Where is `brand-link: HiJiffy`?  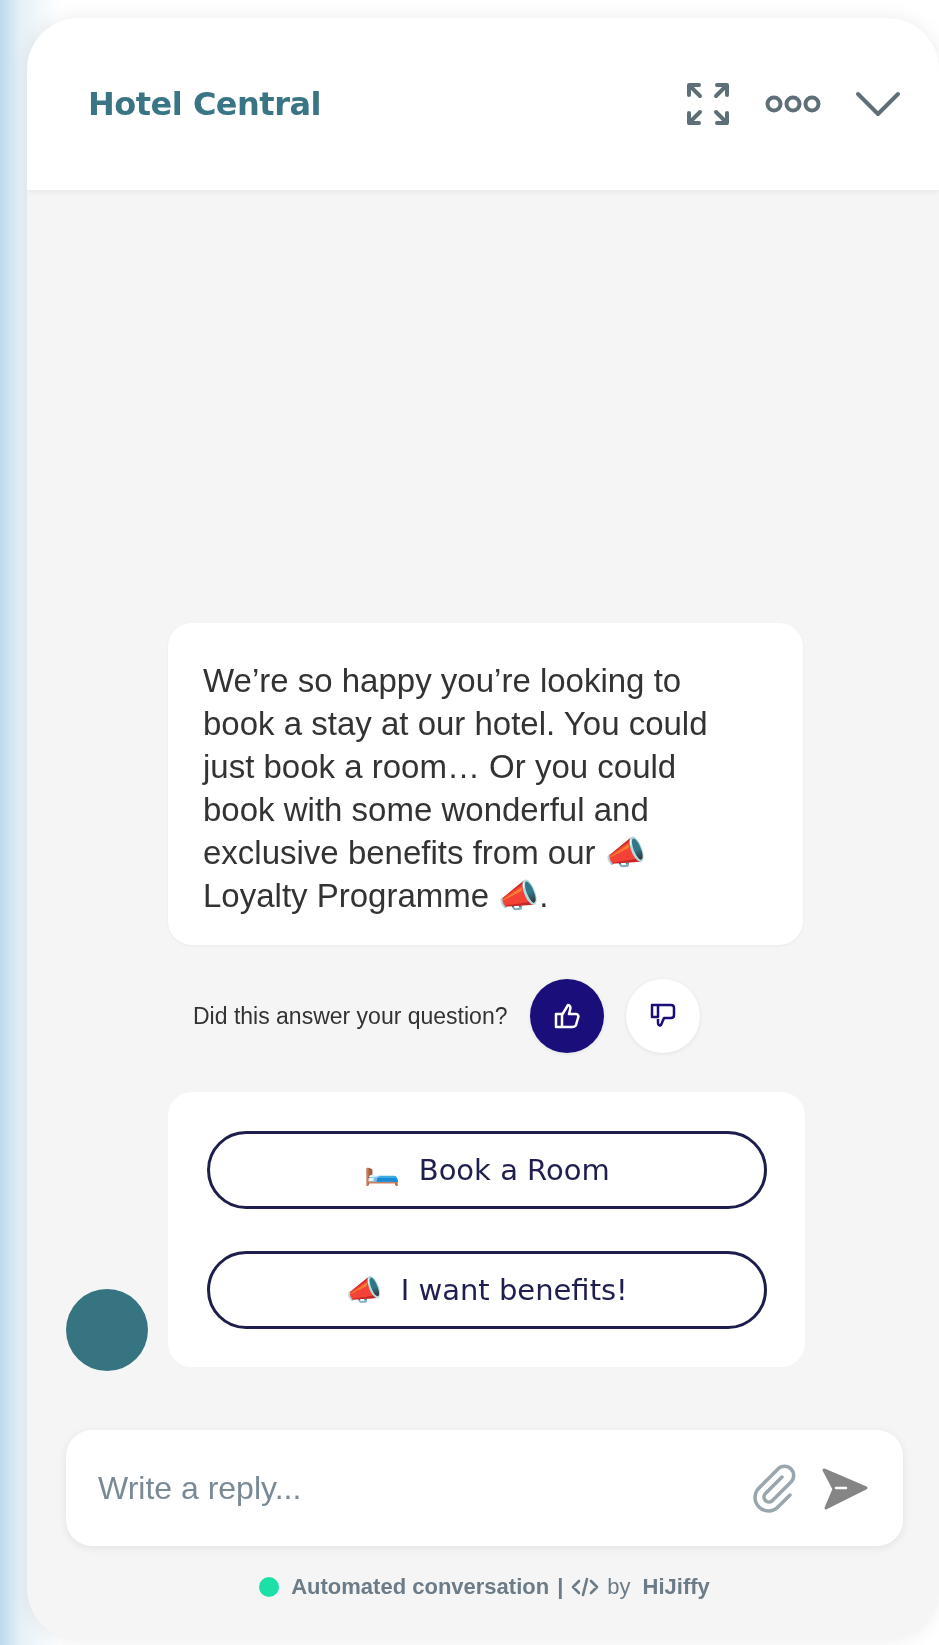
brand-link: HiJiffy is located at coordinates (676, 1587).